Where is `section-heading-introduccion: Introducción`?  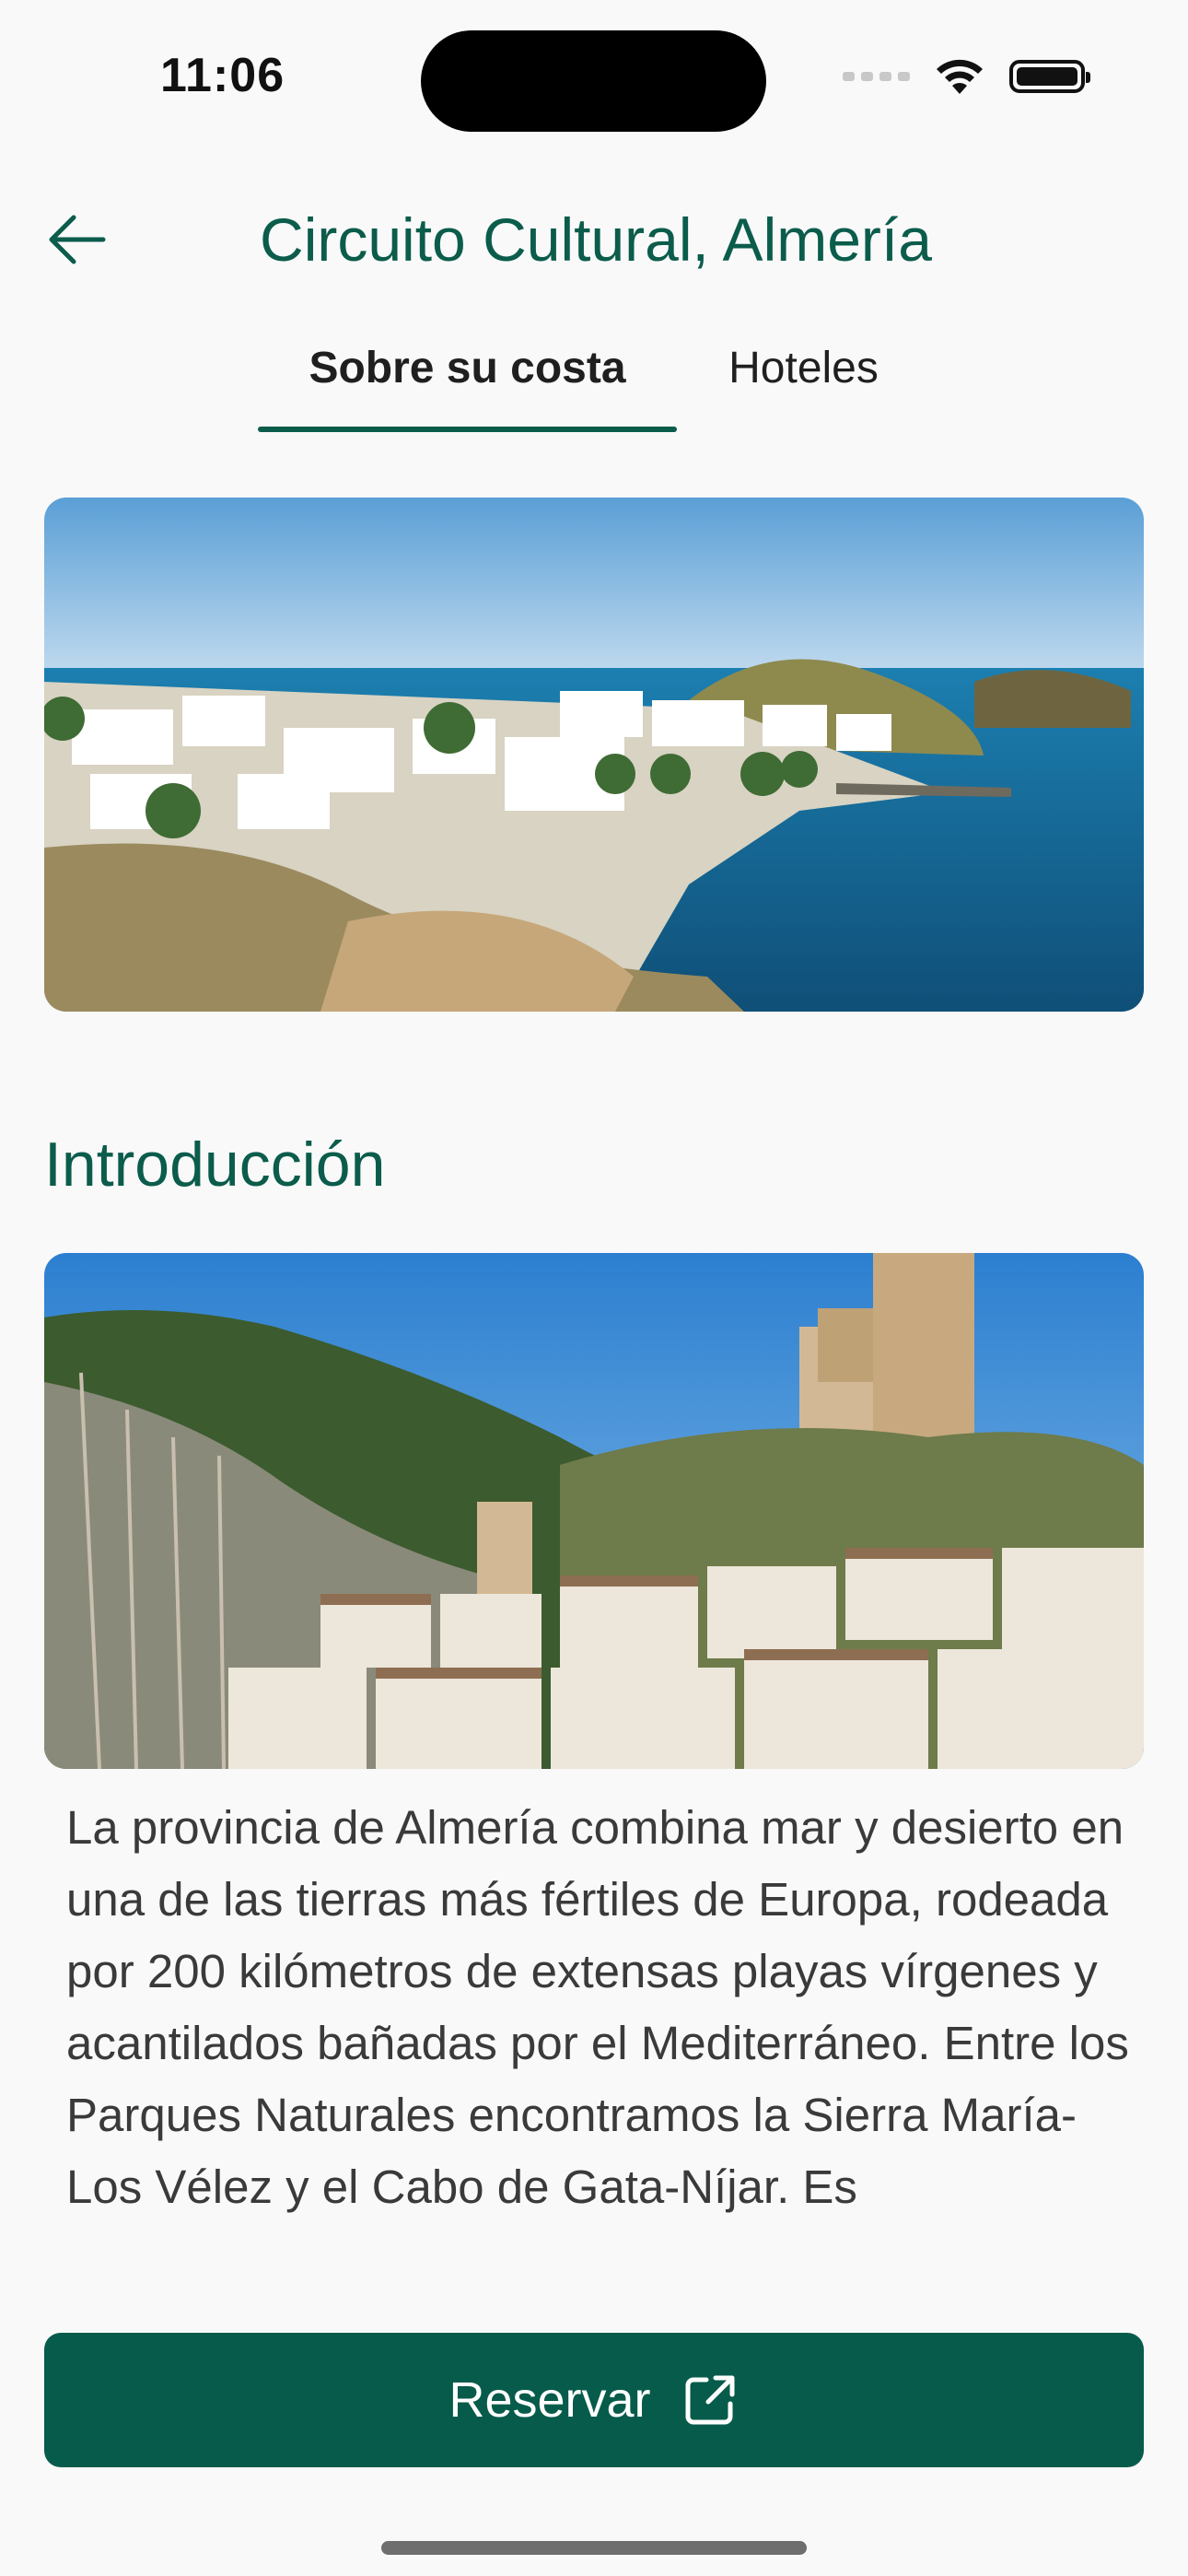
section-heading-introduccion: Introducción is located at coordinates (215, 1165).